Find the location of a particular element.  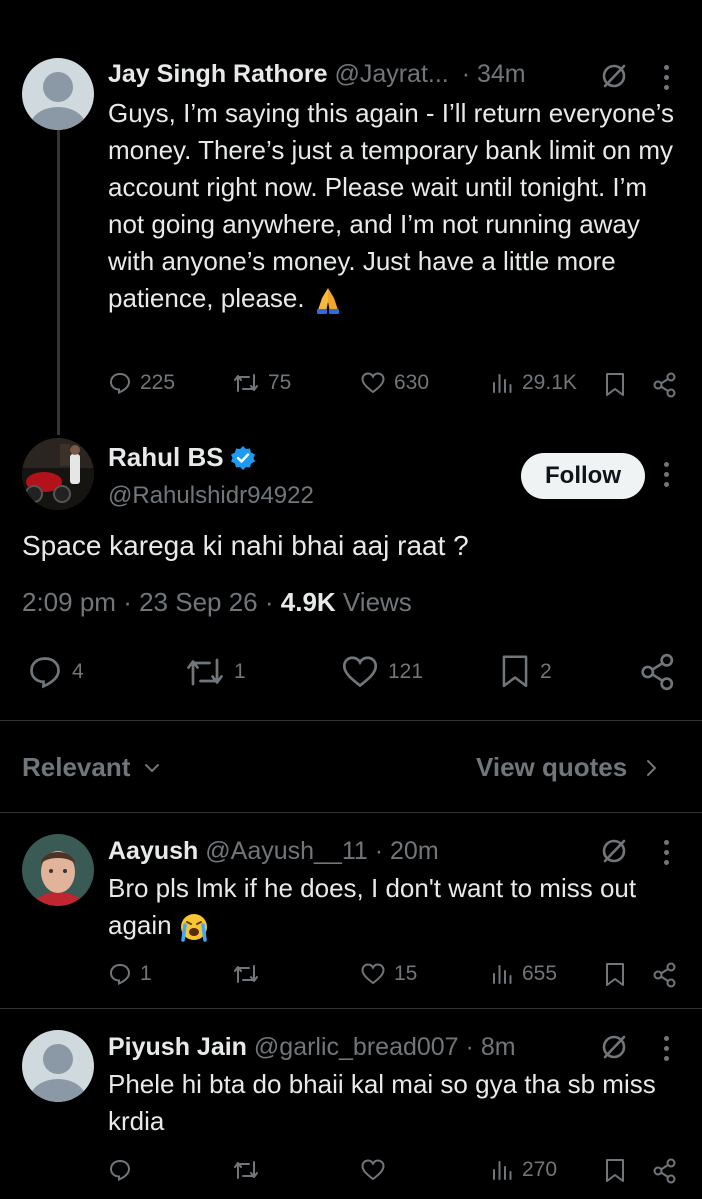

avatar-aayush is located at coordinates (58, 870).